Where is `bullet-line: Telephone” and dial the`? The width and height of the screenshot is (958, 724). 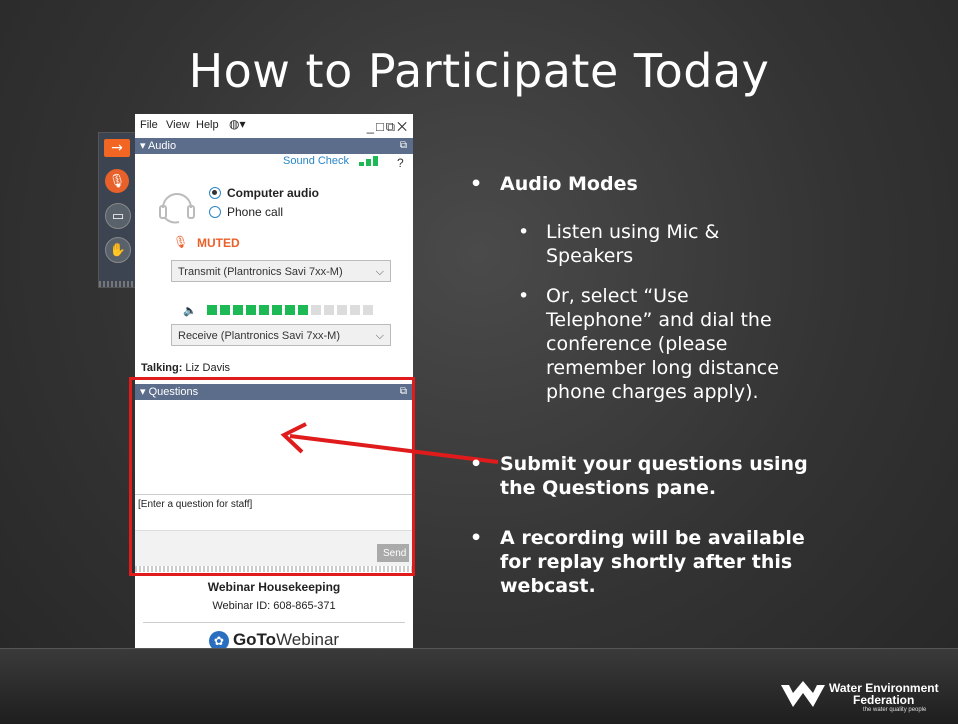 bullet-line: Telephone” and dial the is located at coordinates (659, 320).